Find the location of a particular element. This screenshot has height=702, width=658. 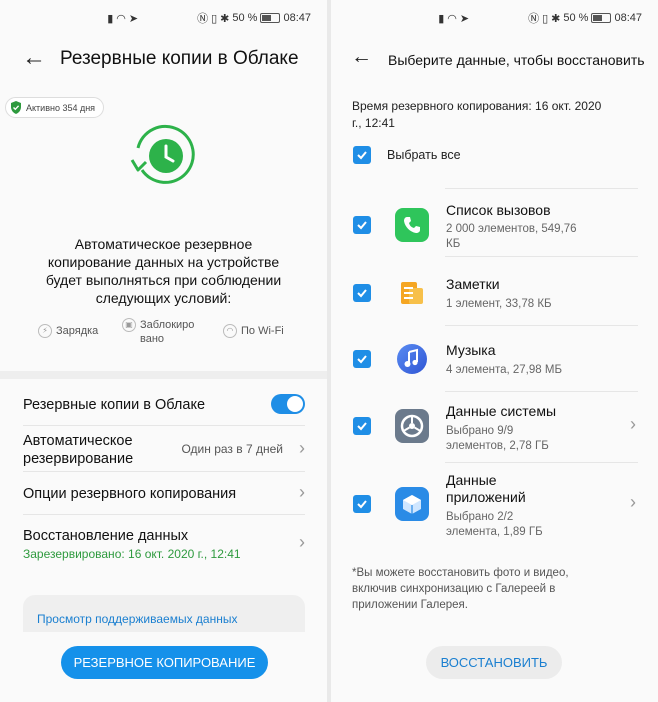

supported-data-link: Просмотр поддерживаемых данных is located at coordinates (137, 619).